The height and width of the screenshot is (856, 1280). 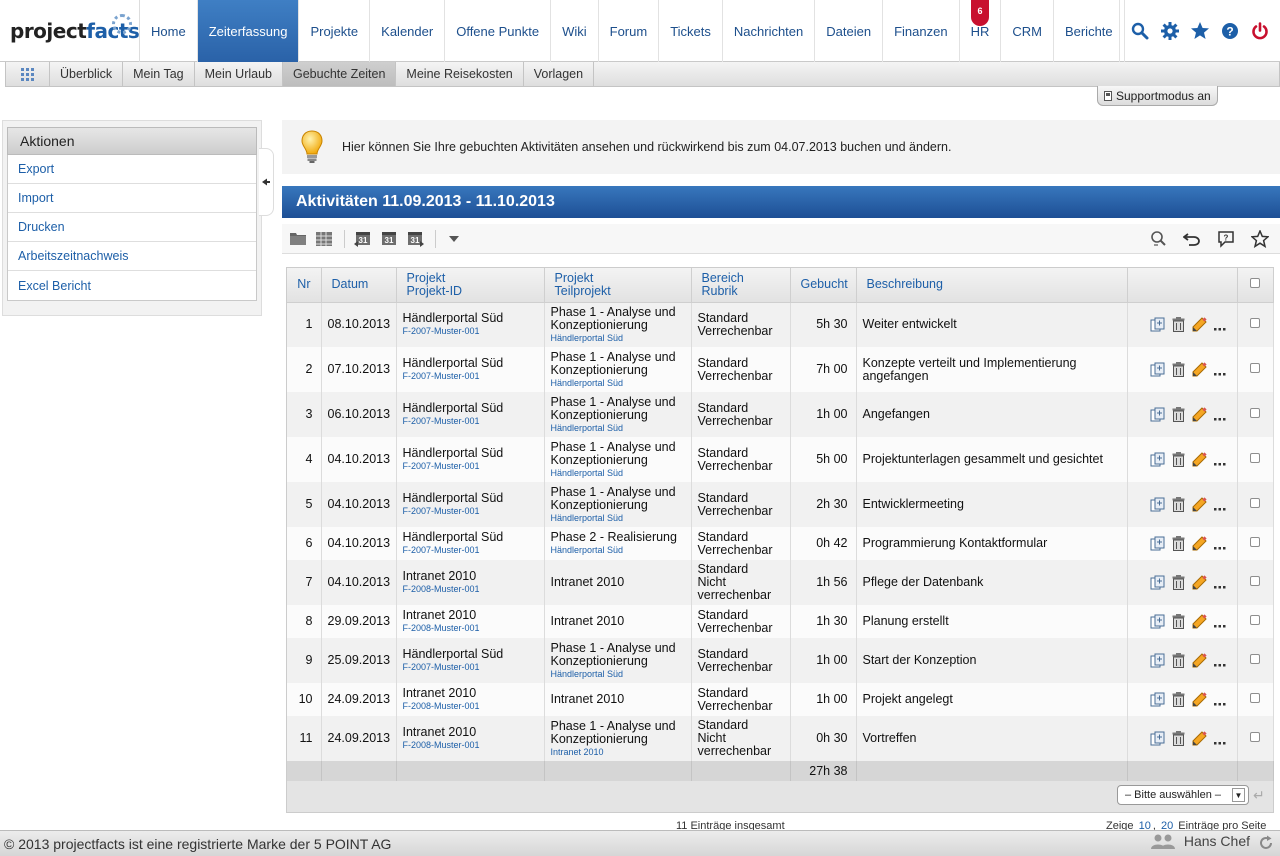 What do you see at coordinates (169, 31) in the screenshot?
I see `nav-item-home: Home` at bounding box center [169, 31].